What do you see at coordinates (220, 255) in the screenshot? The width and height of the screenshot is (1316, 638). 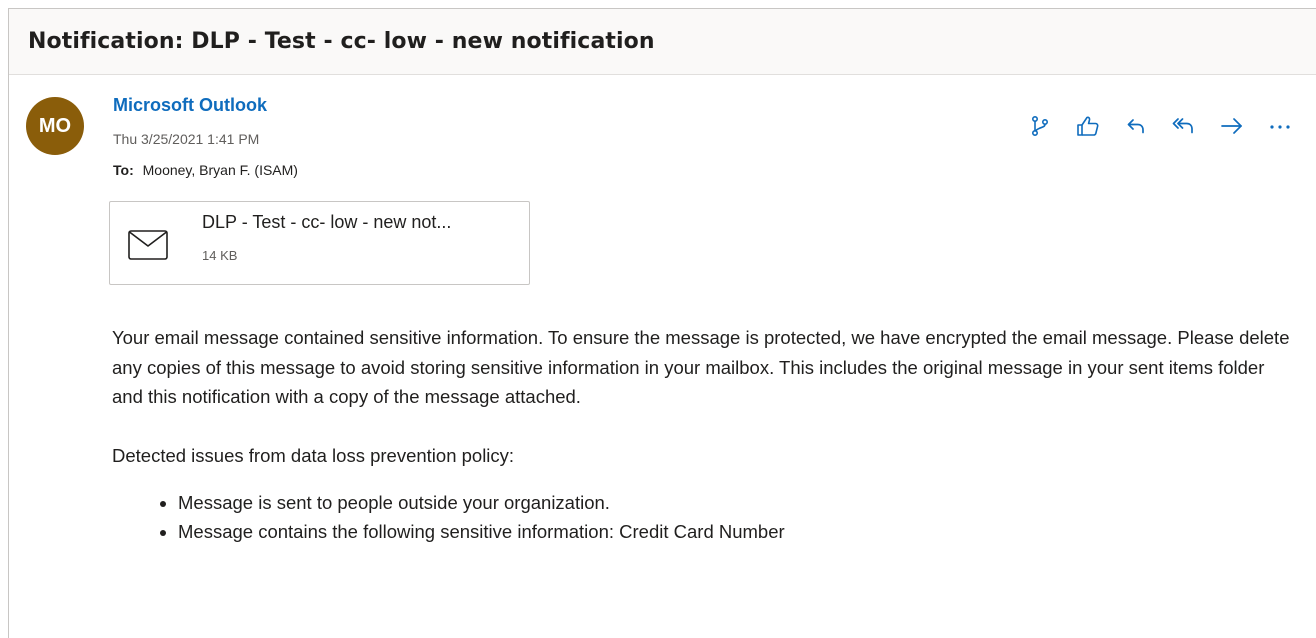 I see `attachment-size: 14 KB` at bounding box center [220, 255].